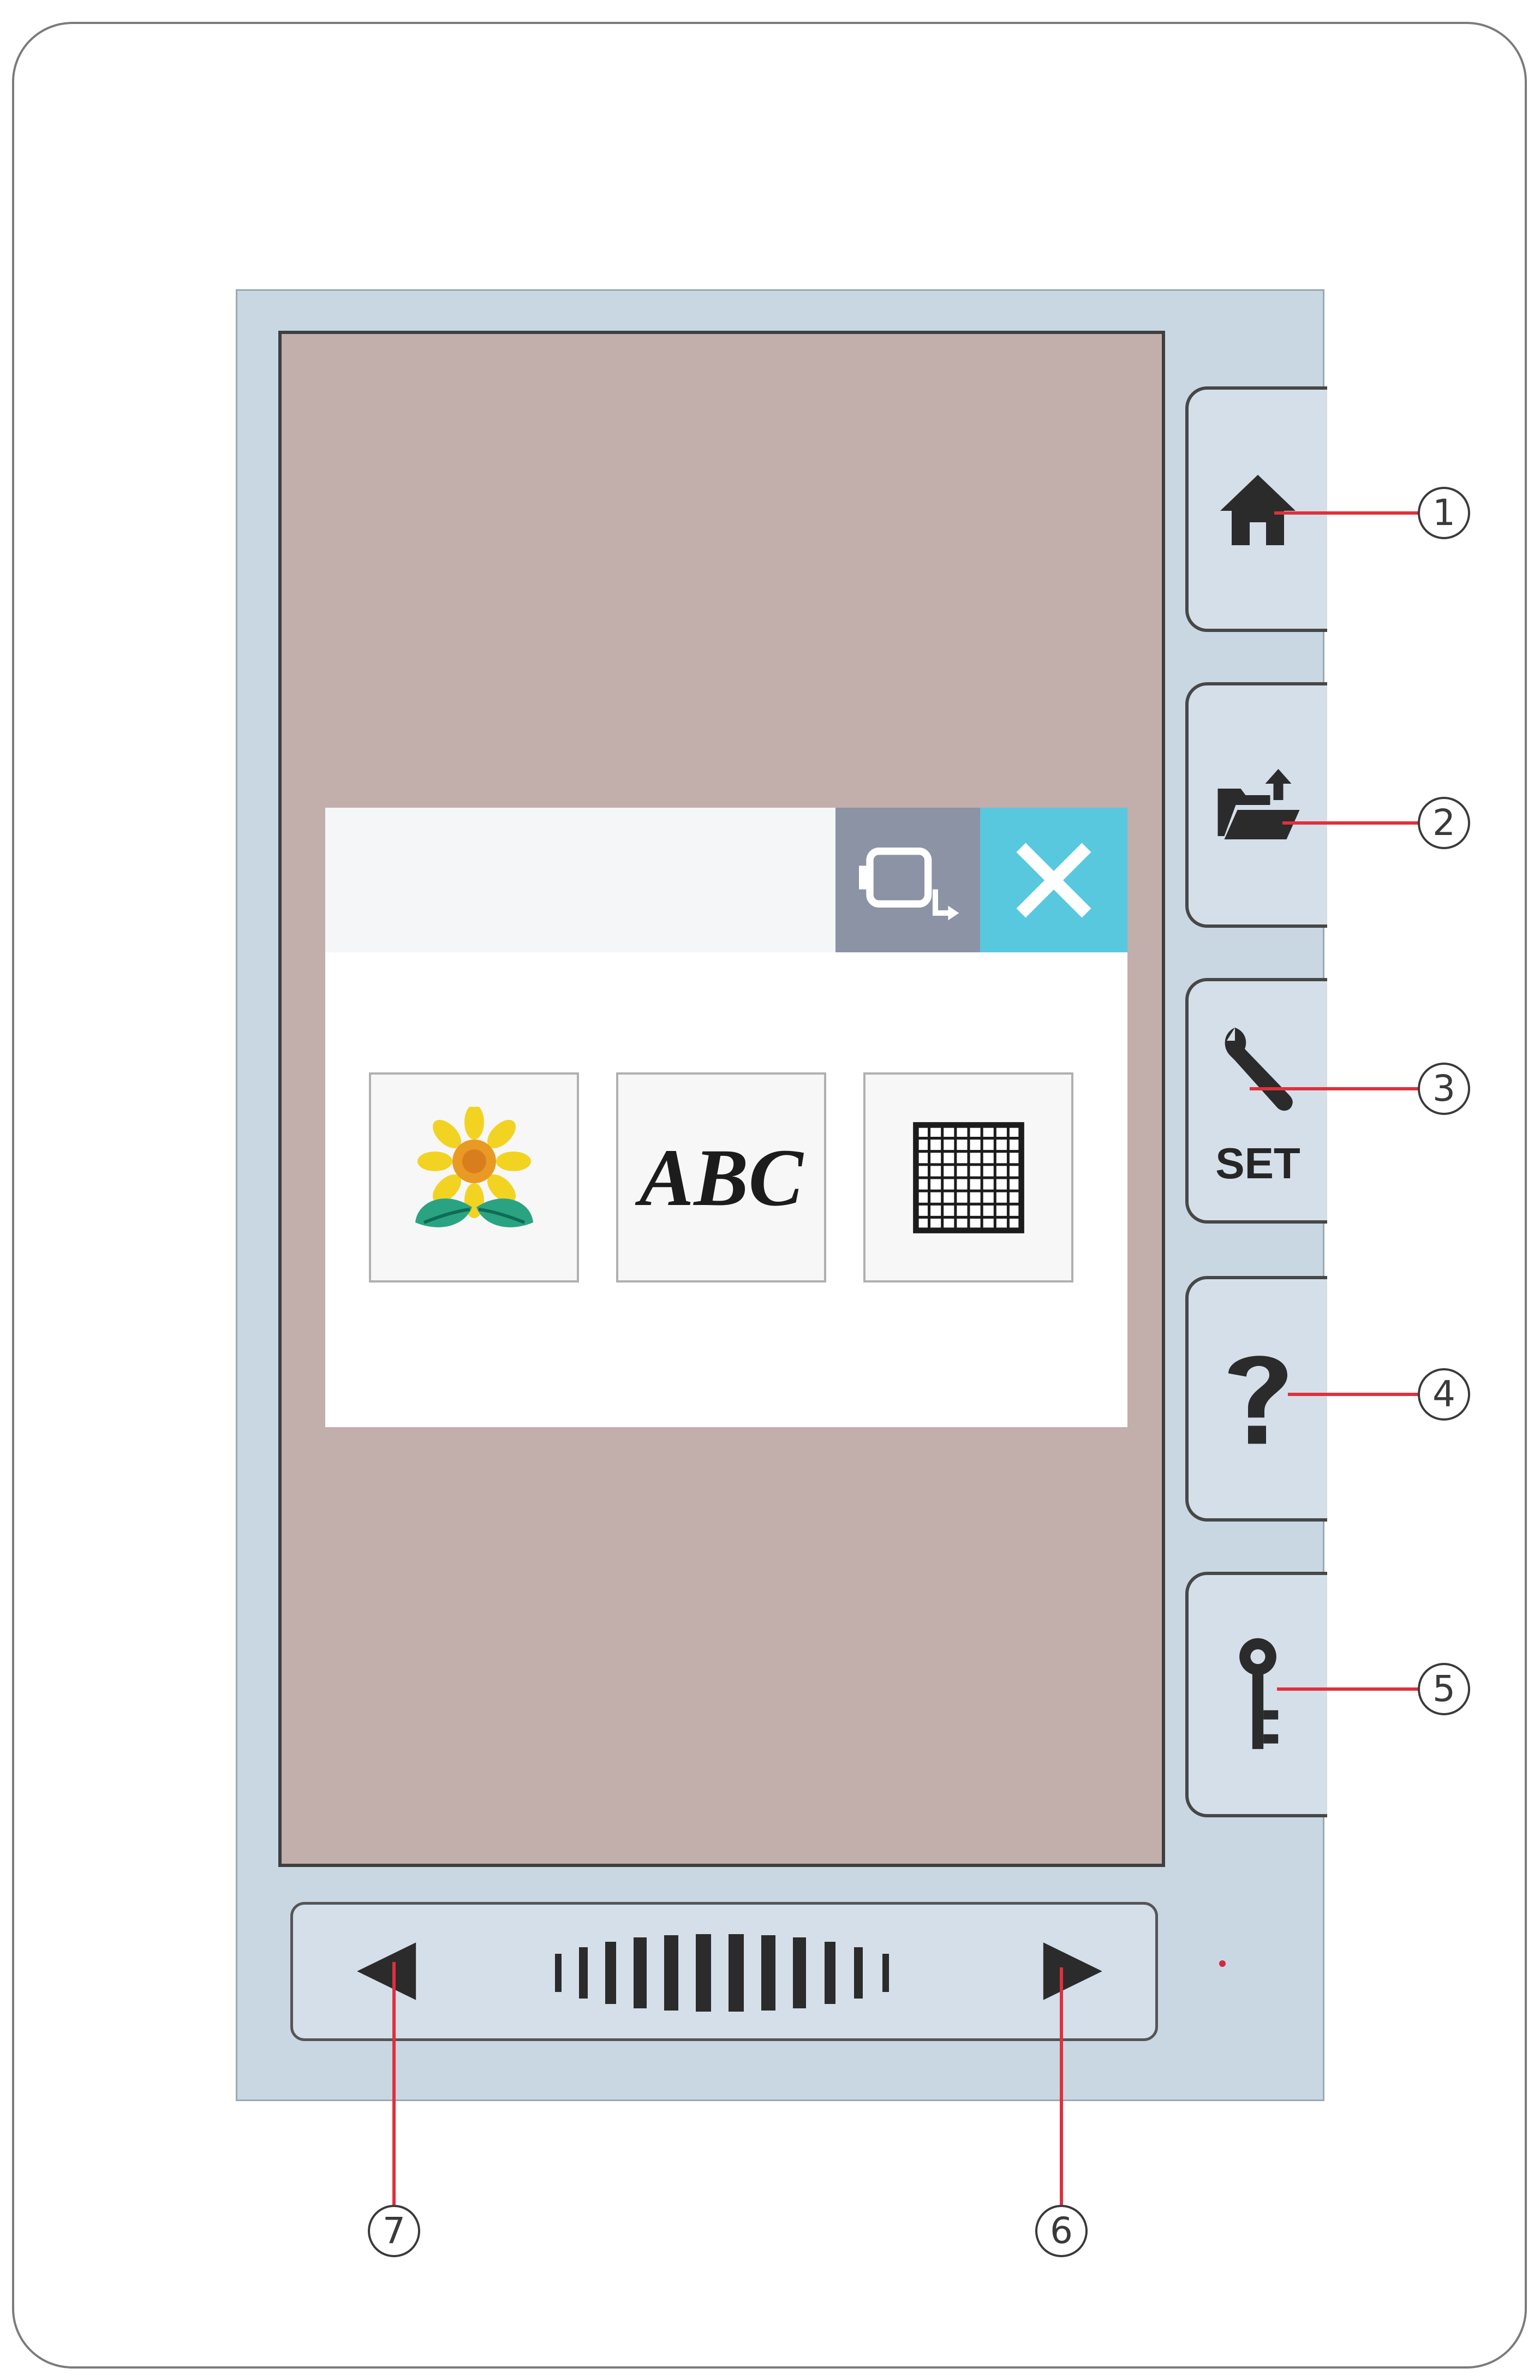 This screenshot has height=2380, width=1540. Describe the element at coordinates (1444, 513) in the screenshot. I see `callout-number-1: 1` at that location.